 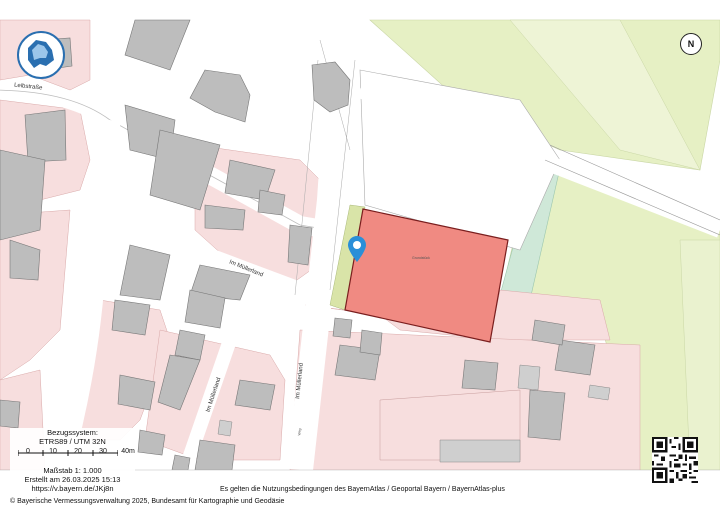 What do you see at coordinates (41, 55) in the screenshot?
I see `bavaria-logo-icon` at bounding box center [41, 55].